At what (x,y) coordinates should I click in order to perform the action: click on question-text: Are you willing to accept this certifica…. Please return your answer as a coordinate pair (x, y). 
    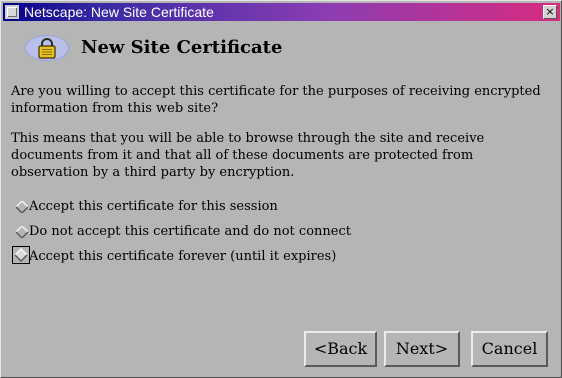
    Looking at the image, I should click on (276, 100).